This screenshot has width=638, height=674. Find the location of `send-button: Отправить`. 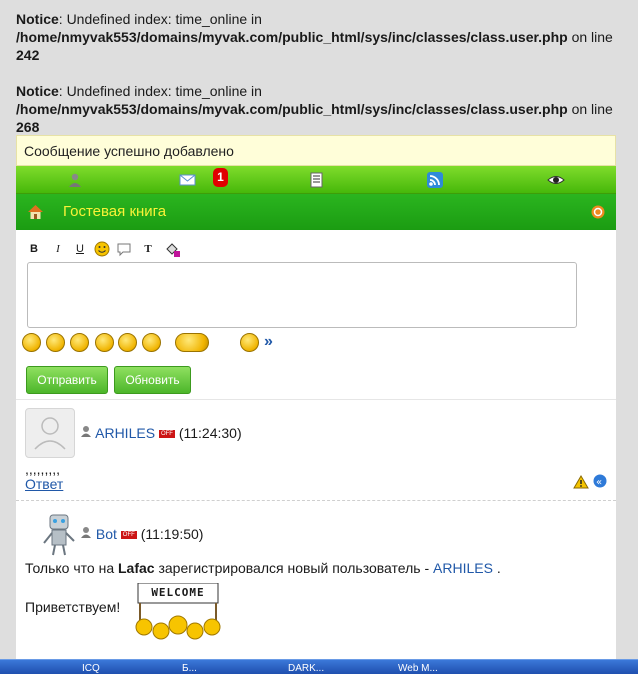

send-button: Отправить is located at coordinates (67, 380).